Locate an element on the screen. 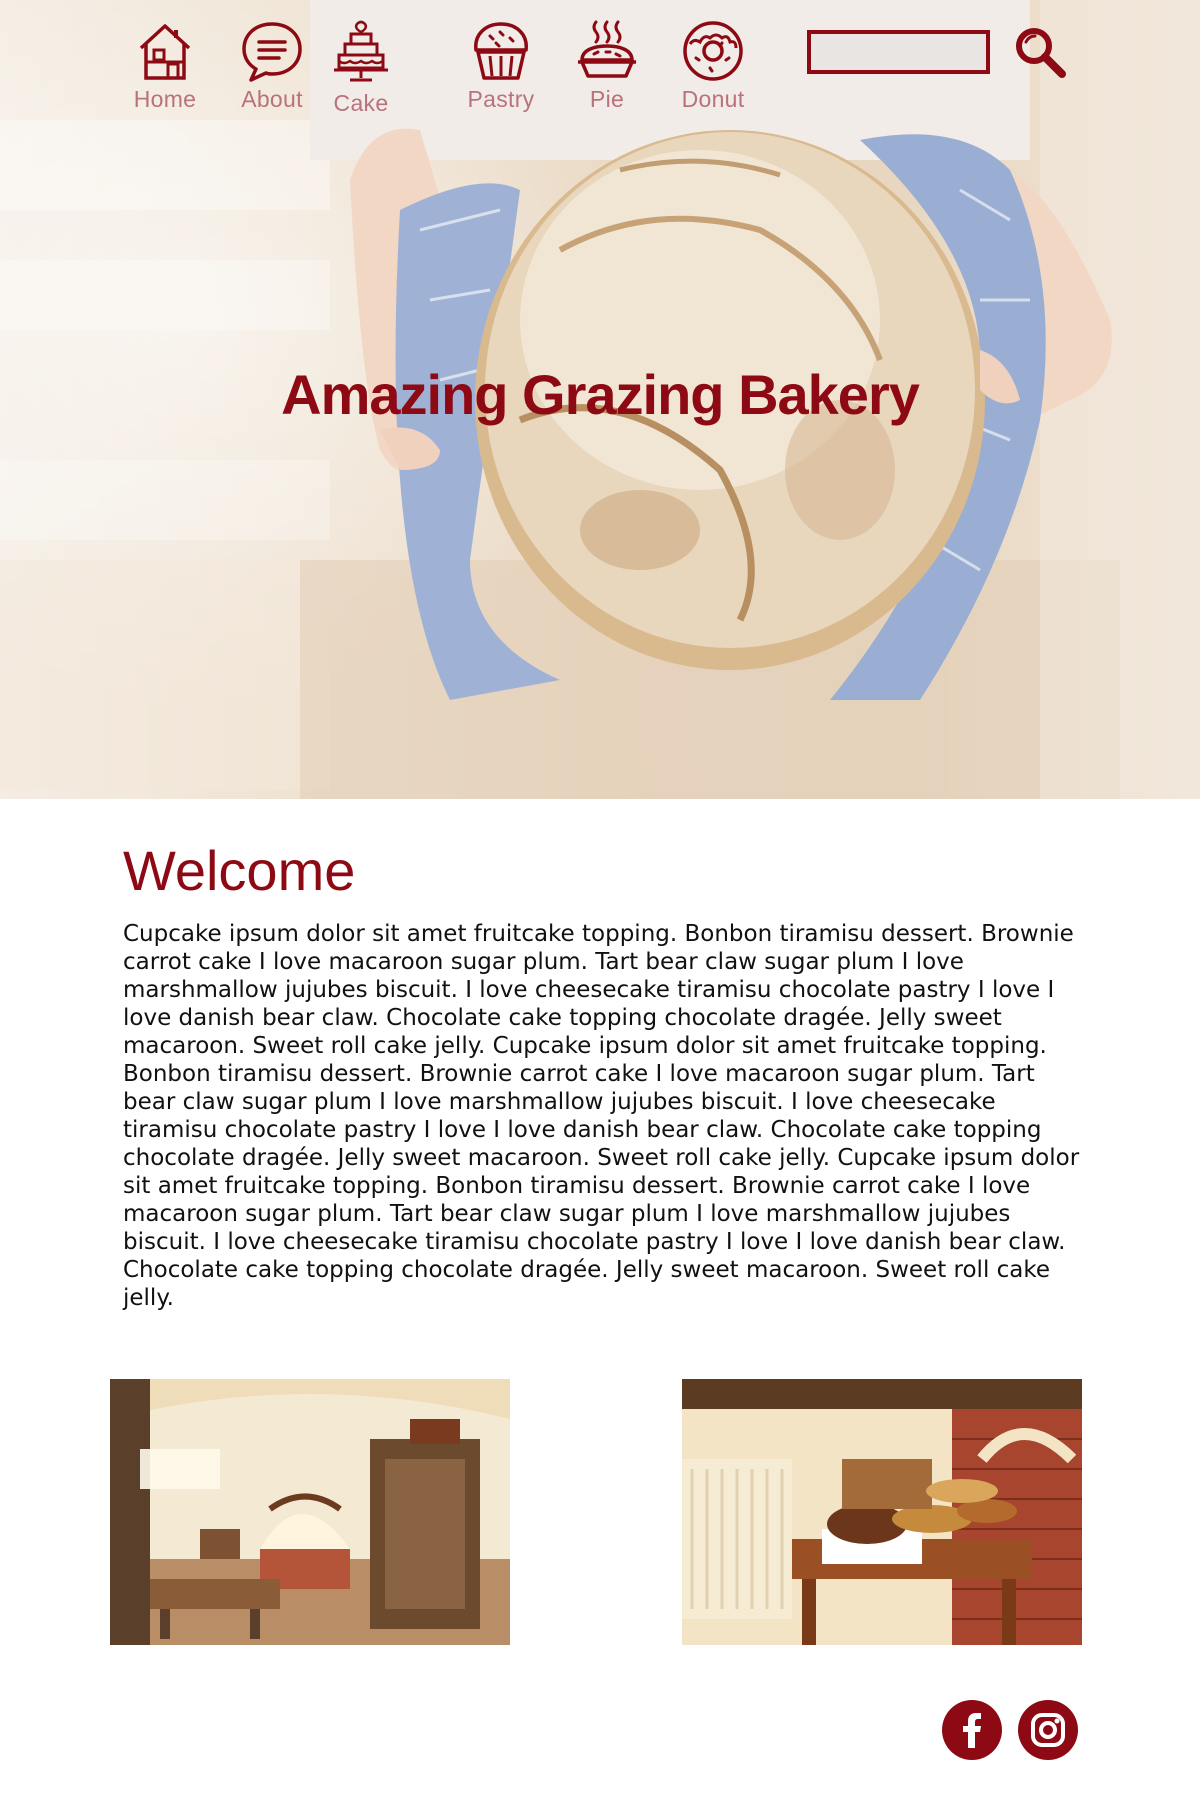 Image resolution: width=1200 pixels, height=1800 pixels. search-button is located at coordinates (1040, 52).